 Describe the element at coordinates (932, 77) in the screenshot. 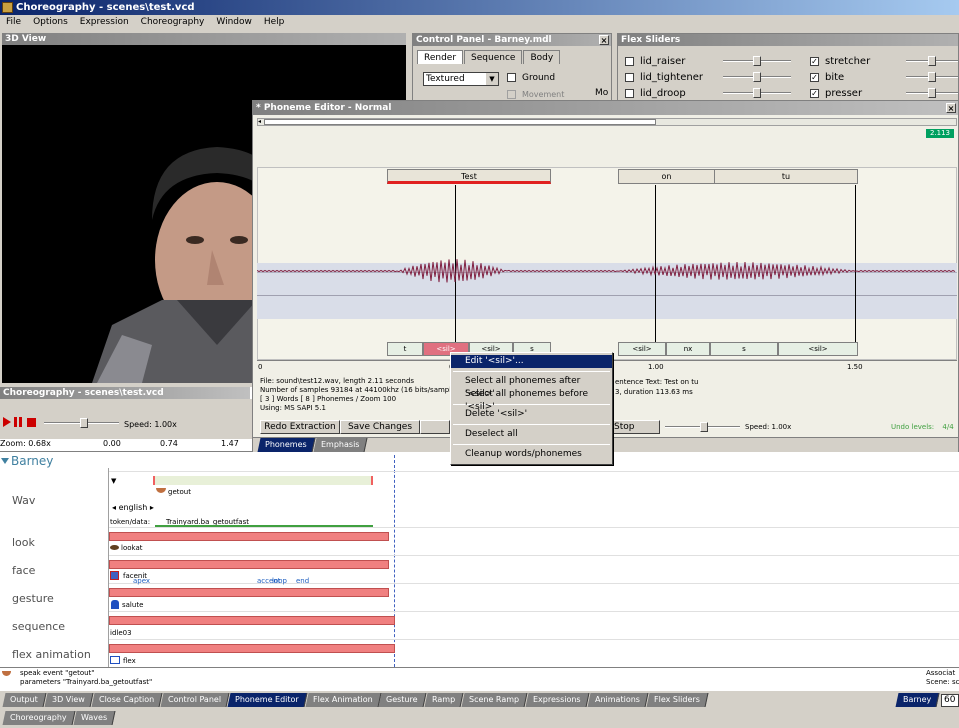

I see `bite-slider` at that location.